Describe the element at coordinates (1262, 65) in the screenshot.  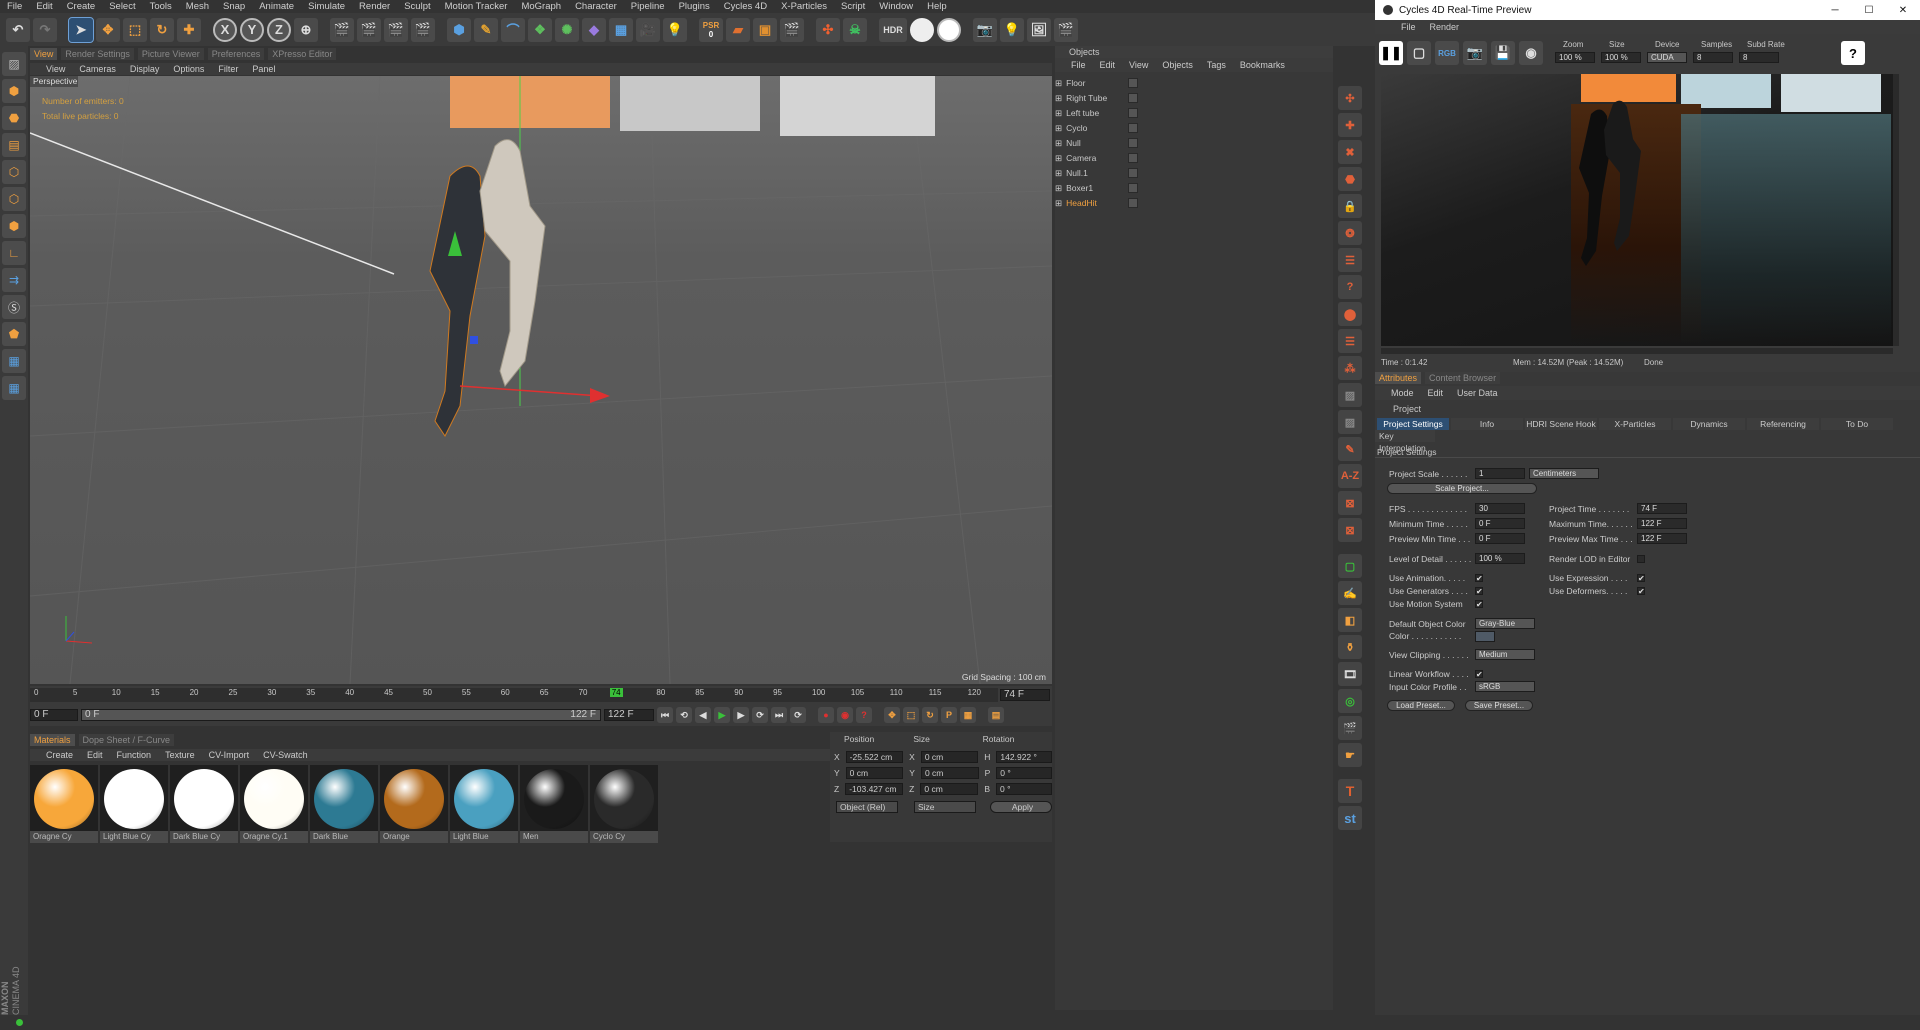
I see `objects-menu-bookmarks: Bookmarks` at that location.